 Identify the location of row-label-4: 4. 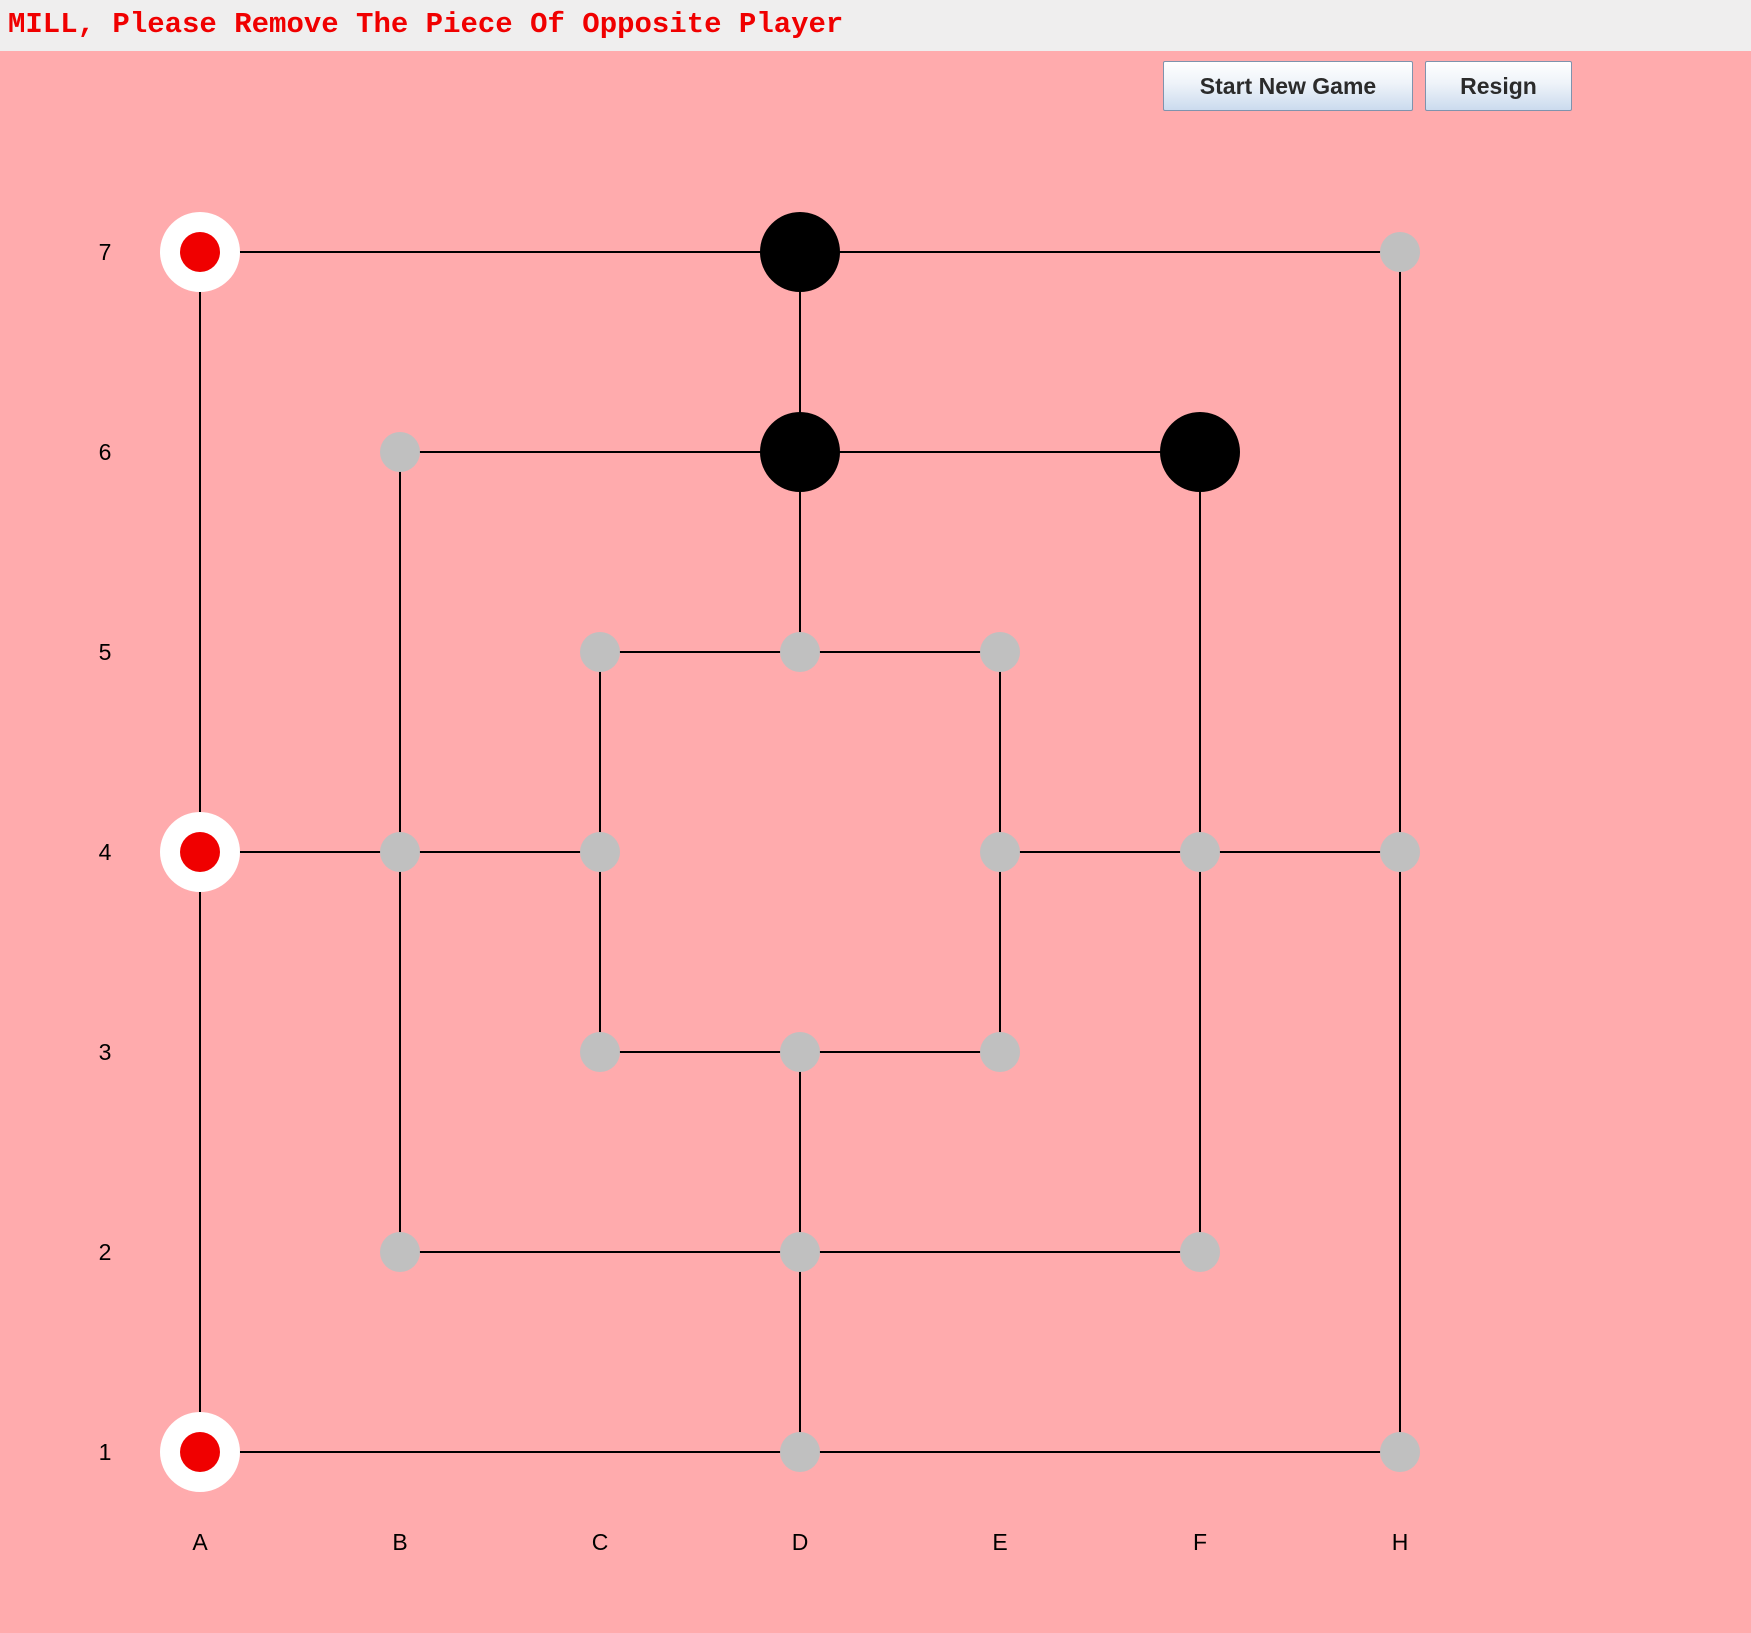
(105, 852).